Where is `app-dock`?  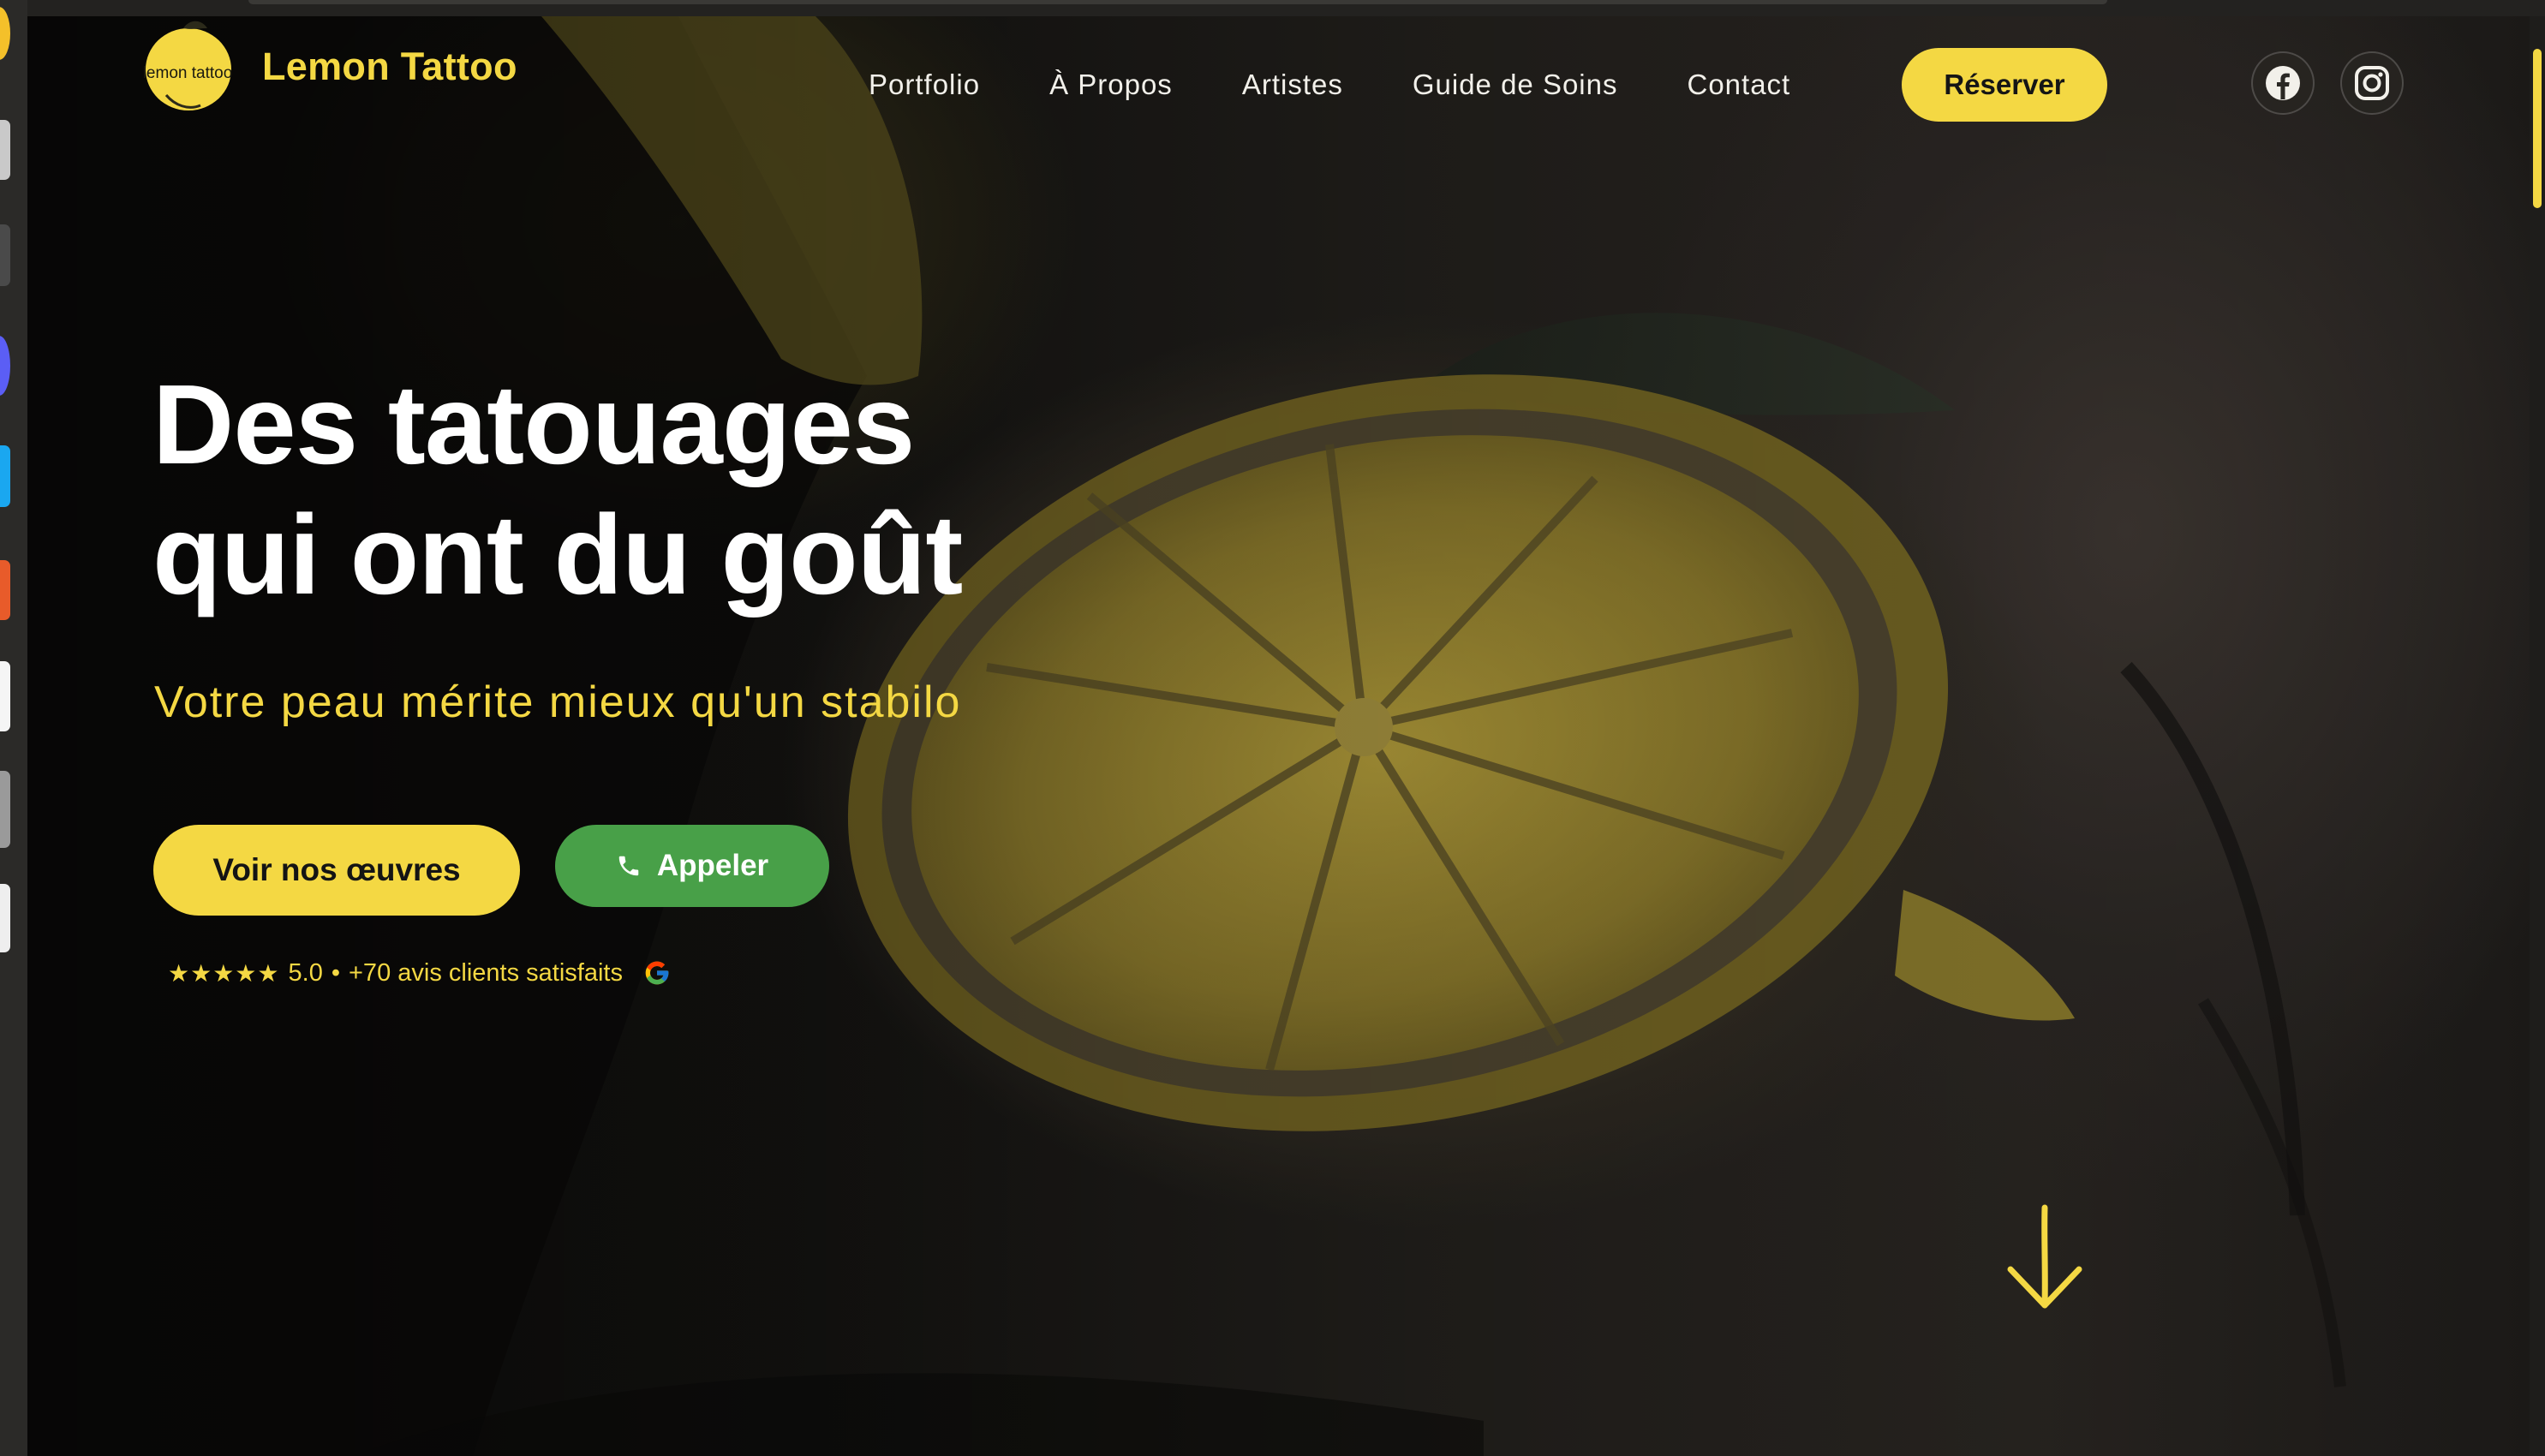 app-dock is located at coordinates (13, 728).